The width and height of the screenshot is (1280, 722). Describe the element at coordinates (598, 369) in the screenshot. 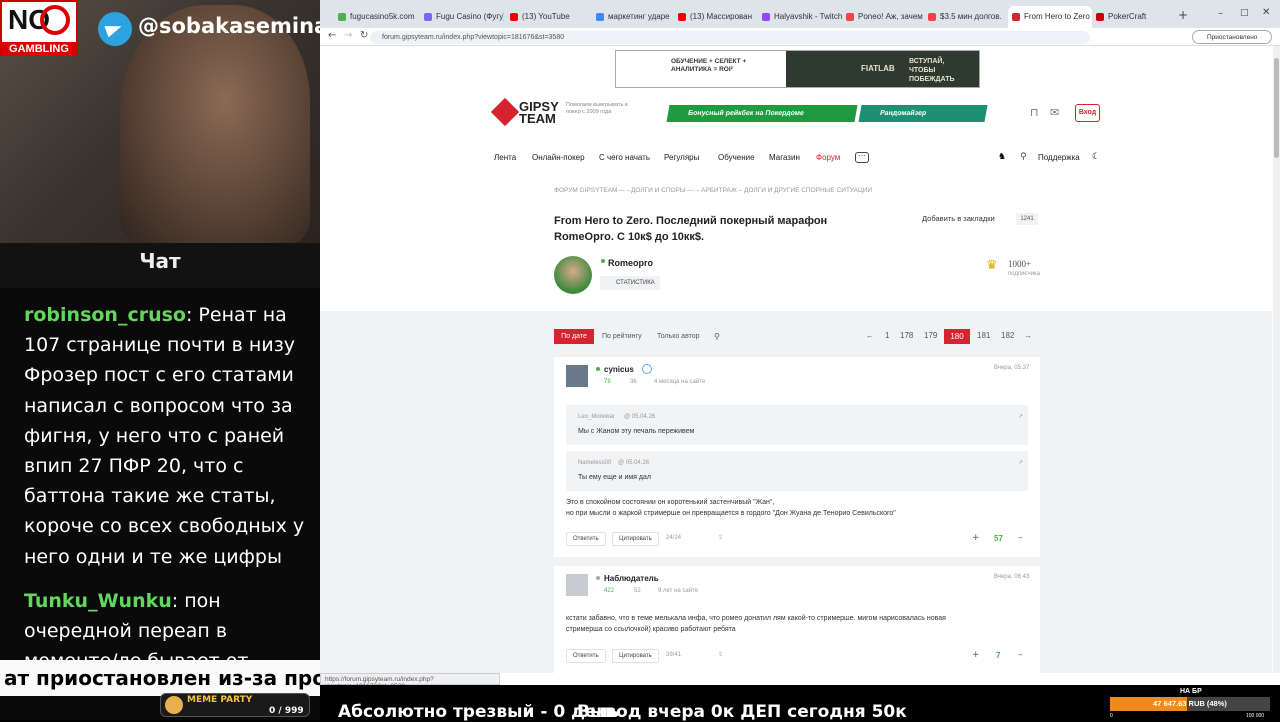

I see `online-dot-icon` at that location.